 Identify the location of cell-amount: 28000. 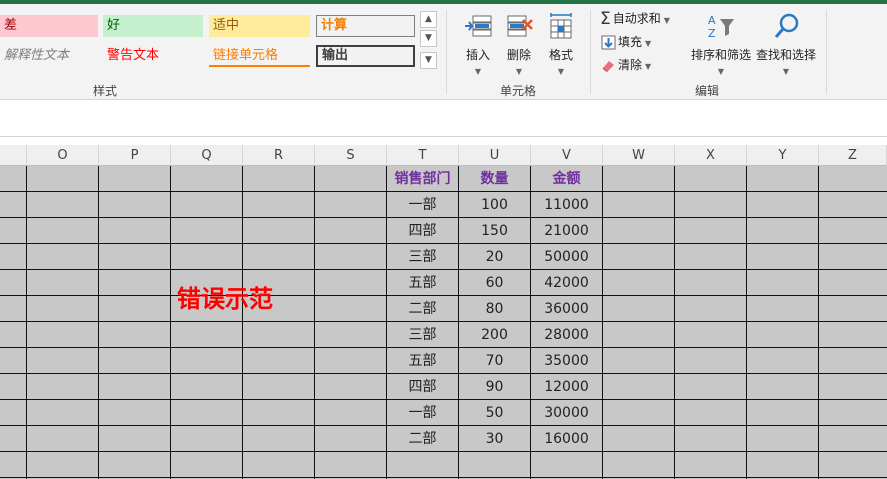
(566, 335).